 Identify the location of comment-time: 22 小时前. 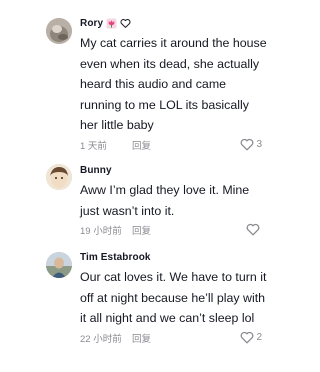
(101, 339).